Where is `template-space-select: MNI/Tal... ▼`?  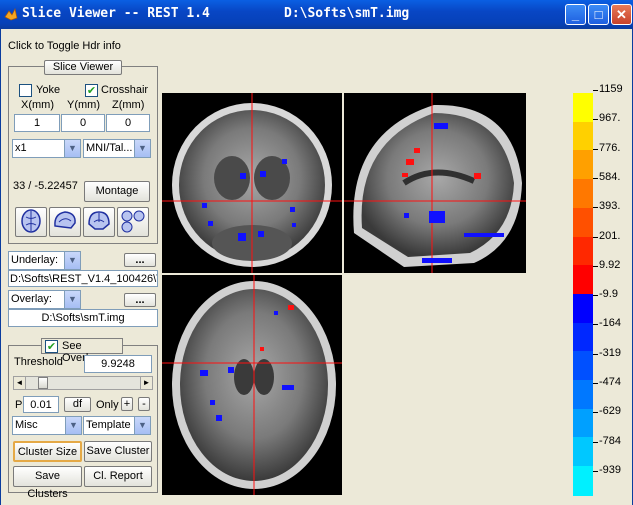
template-space-select: MNI/Tal... ▼ is located at coordinates (117, 148).